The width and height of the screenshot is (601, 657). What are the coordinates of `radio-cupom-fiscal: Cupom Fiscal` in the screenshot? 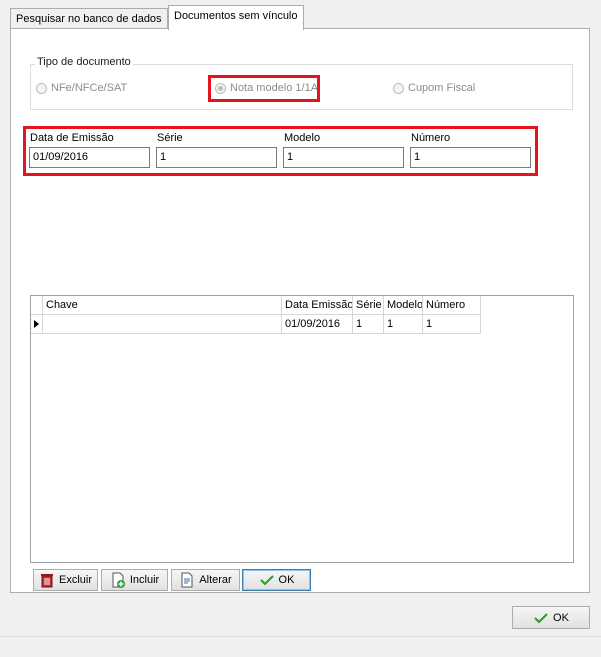 It's located at (434, 88).